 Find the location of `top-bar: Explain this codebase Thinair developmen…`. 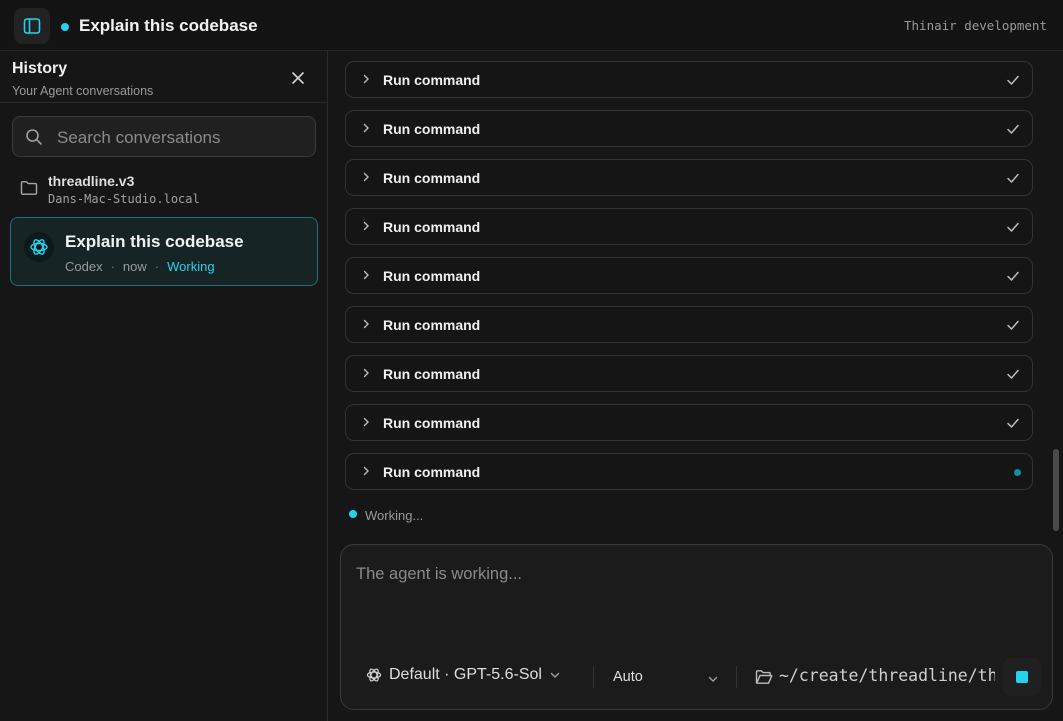

top-bar: Explain this codebase Thinair developmen… is located at coordinates (531, 25).